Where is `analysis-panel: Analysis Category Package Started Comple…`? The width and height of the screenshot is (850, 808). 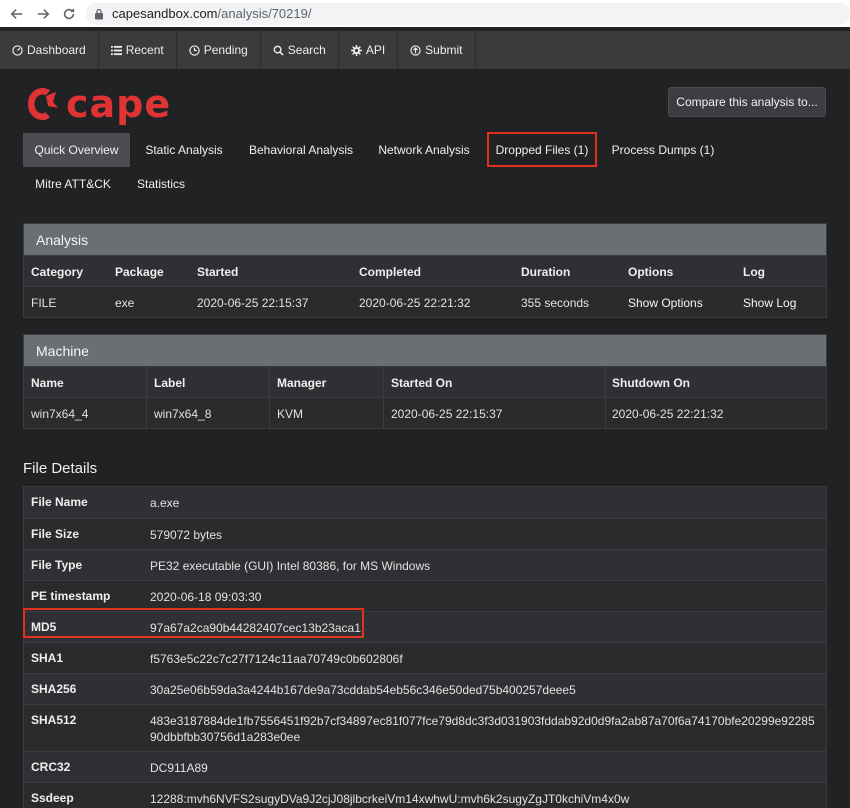 analysis-panel: Analysis Category Package Started Comple… is located at coordinates (425, 270).